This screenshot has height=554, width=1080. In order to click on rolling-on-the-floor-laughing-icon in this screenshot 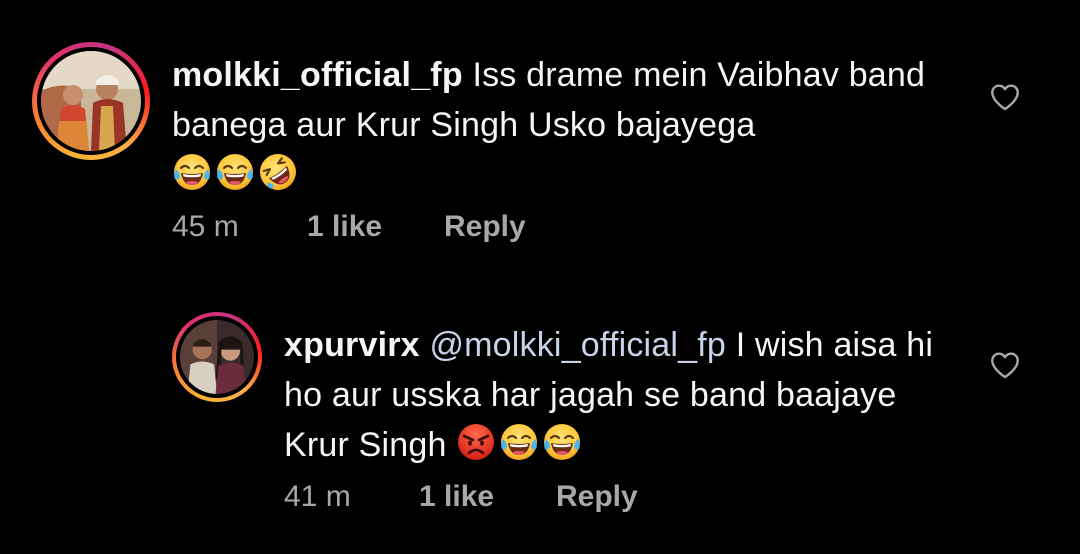, I will do `click(278, 172)`.